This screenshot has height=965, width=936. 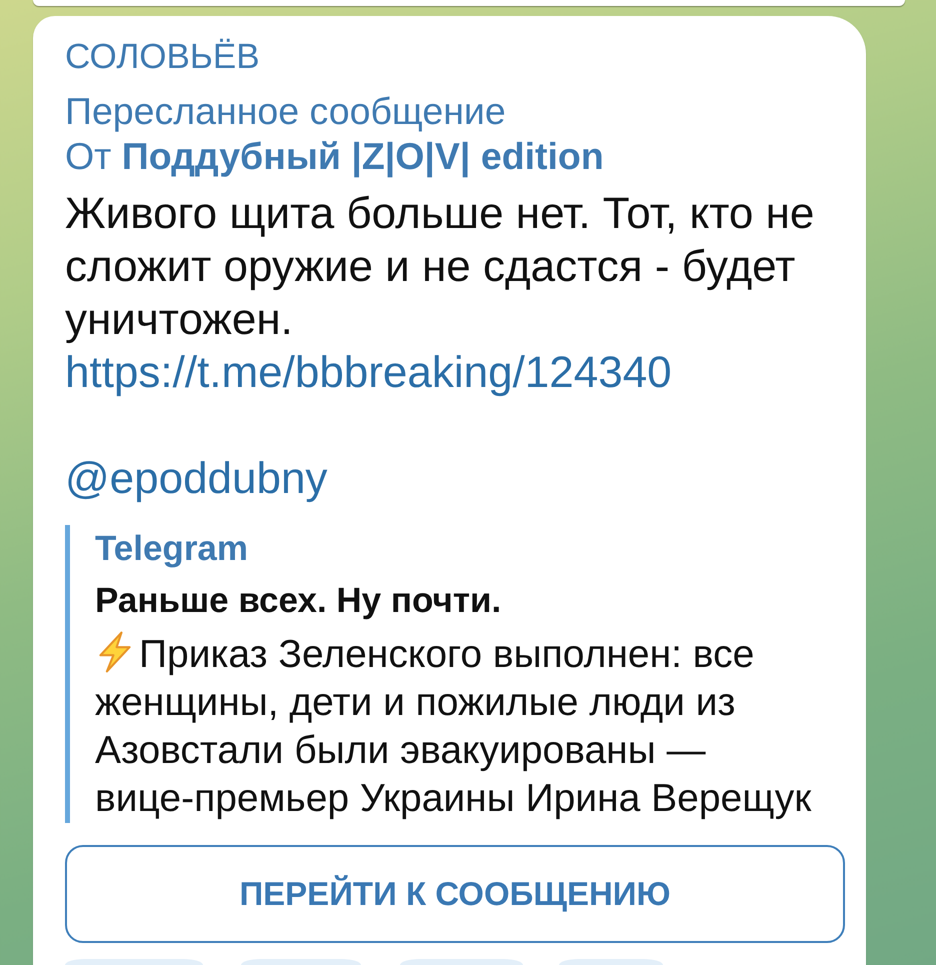 What do you see at coordinates (172, 549) in the screenshot?
I see `preview-site-name: Telegram` at bounding box center [172, 549].